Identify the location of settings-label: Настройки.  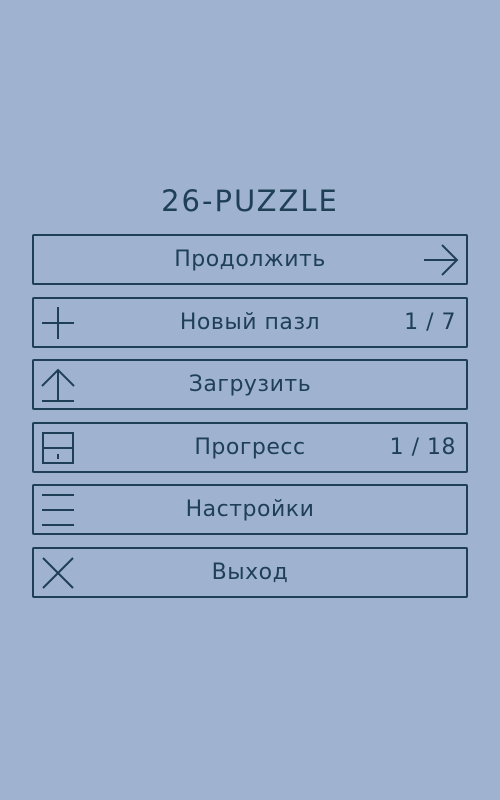
(250, 509).